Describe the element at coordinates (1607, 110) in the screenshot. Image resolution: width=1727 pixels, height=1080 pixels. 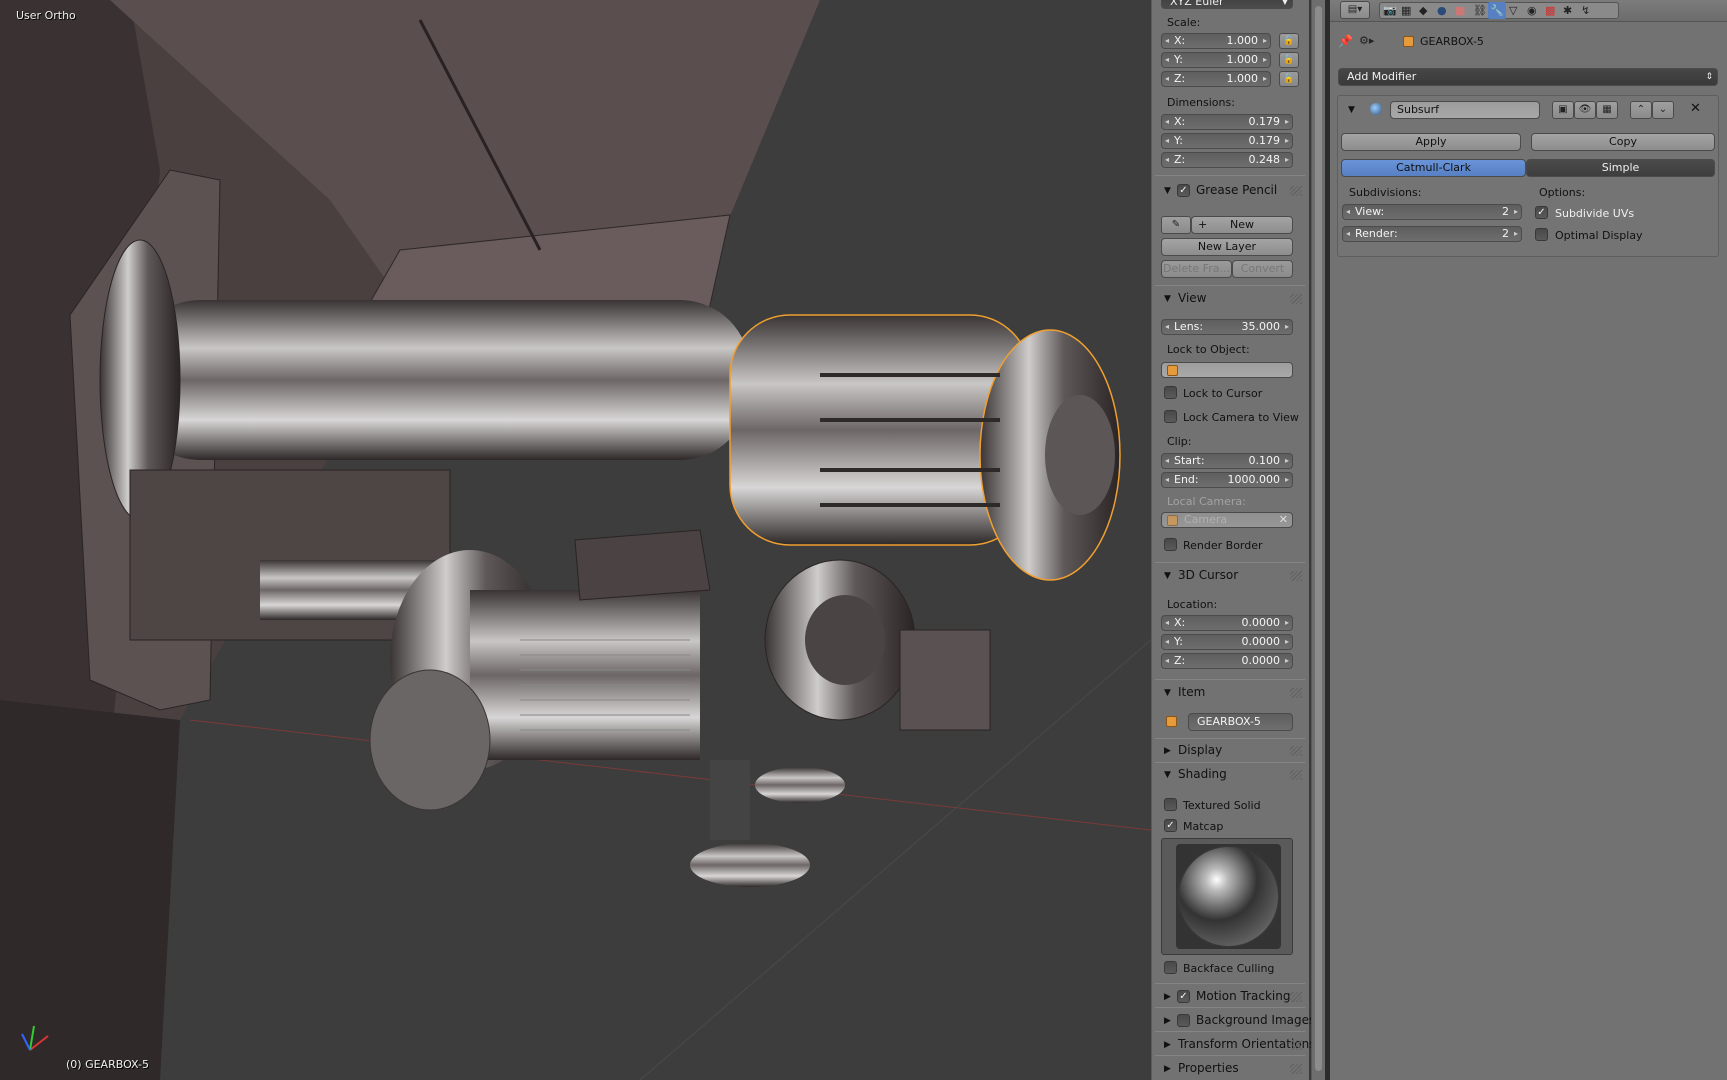
I see `editmode-toggle-icon: ▦` at that location.